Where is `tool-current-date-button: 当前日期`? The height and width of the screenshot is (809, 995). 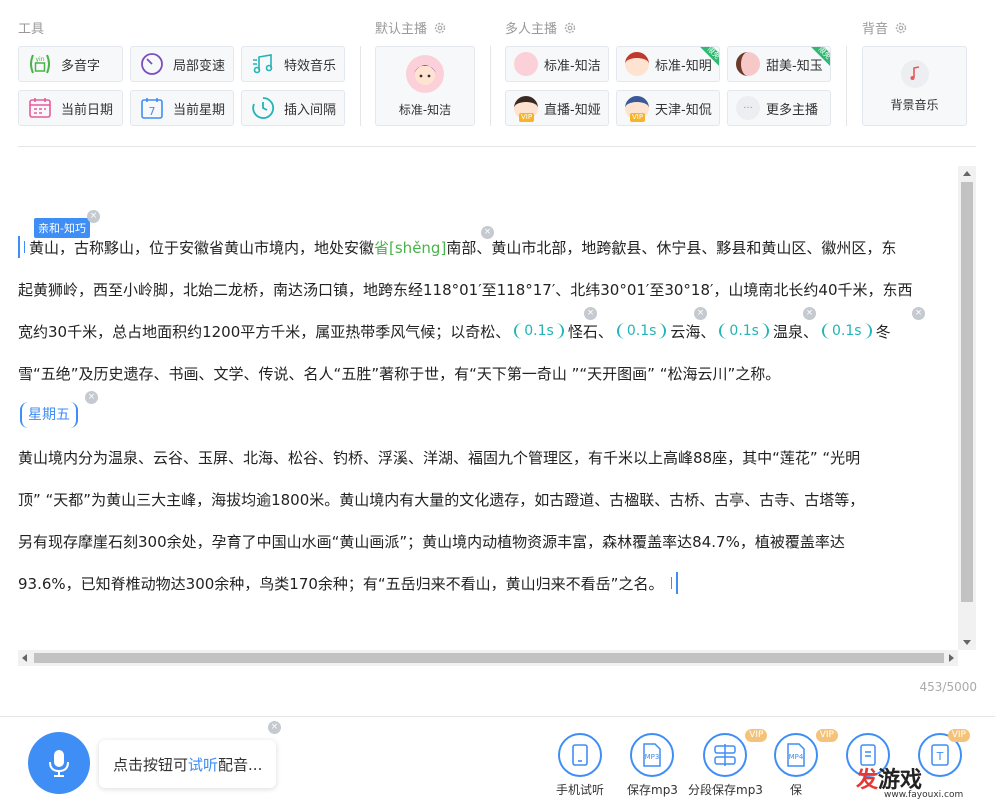
tool-current-date-button: 当前日期 is located at coordinates (70, 108).